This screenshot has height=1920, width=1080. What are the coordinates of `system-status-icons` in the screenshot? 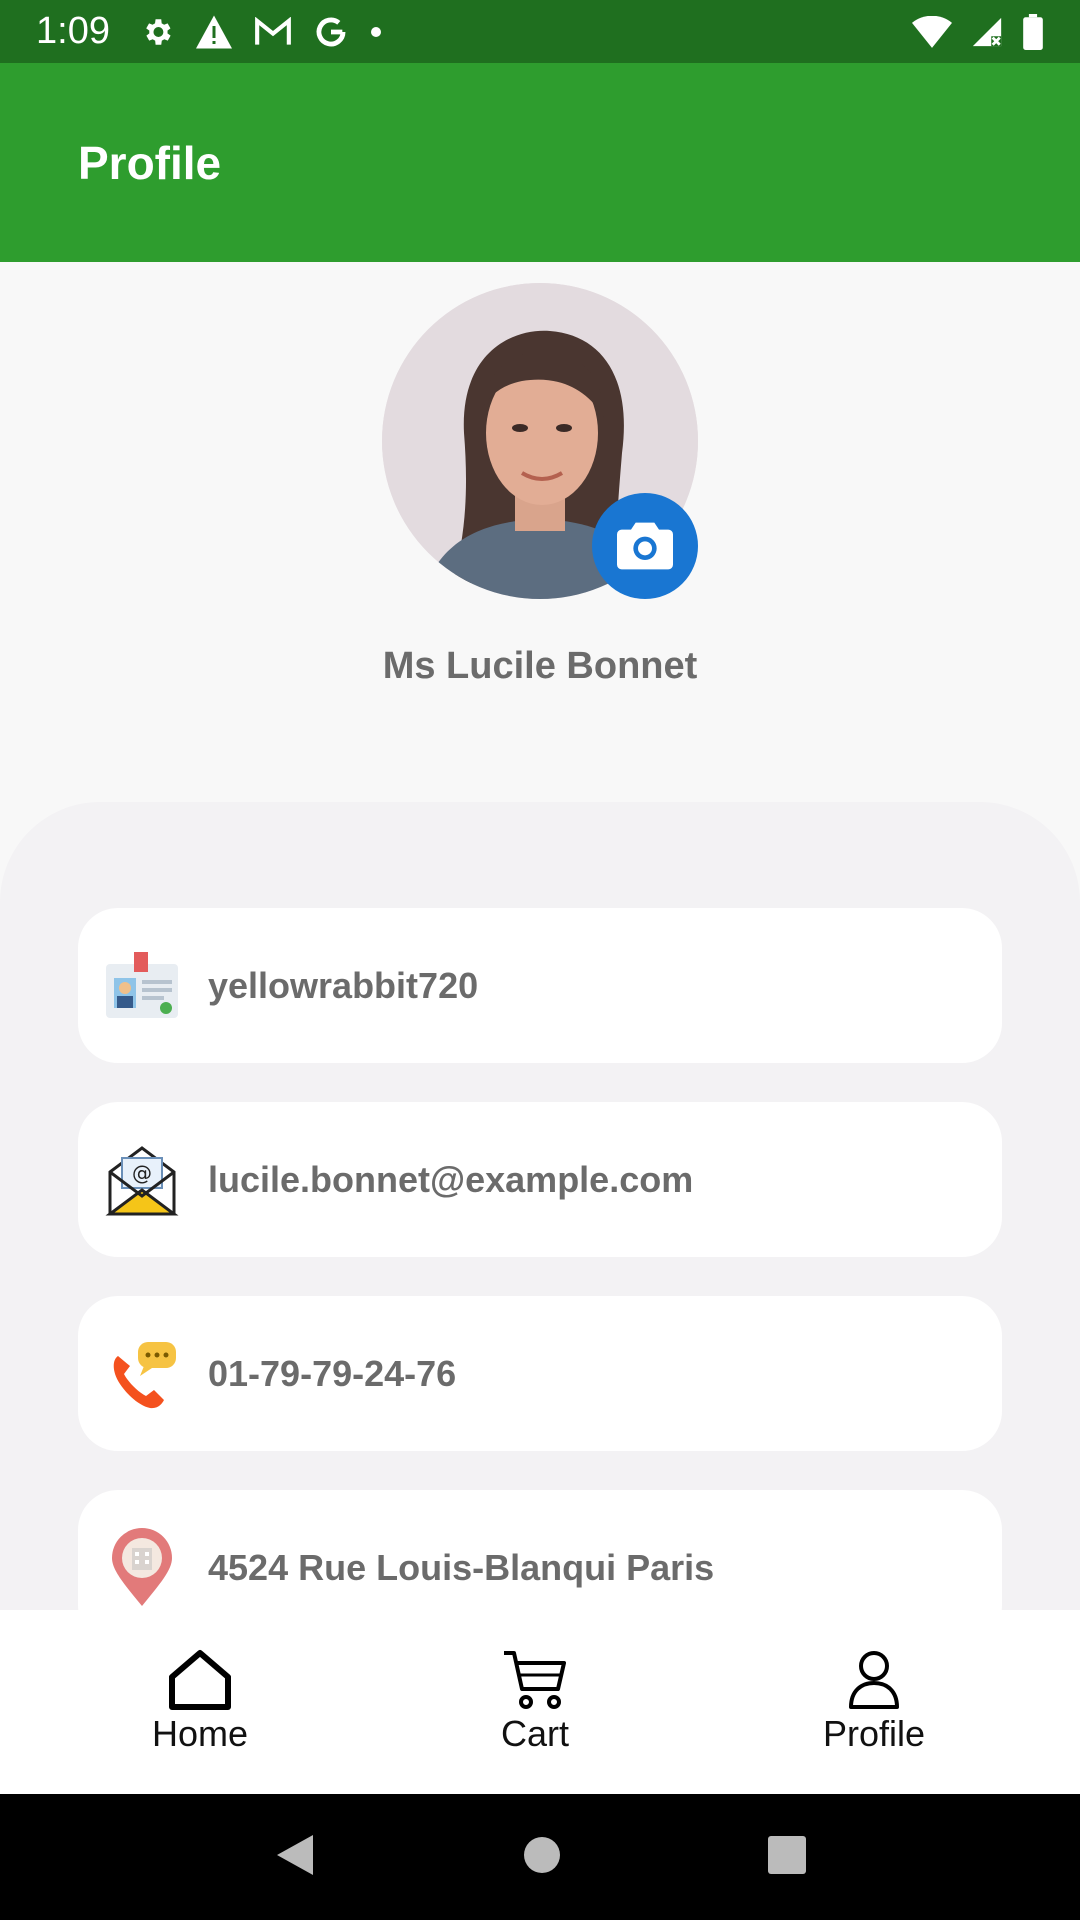 It's located at (978, 31).